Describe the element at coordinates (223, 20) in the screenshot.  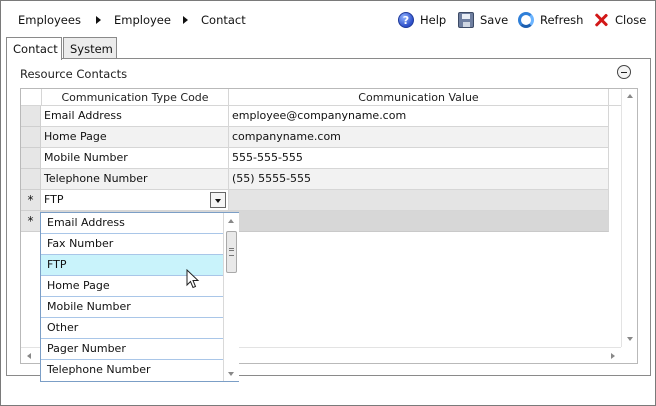
I see `breadcrumb-contact: Contact` at that location.